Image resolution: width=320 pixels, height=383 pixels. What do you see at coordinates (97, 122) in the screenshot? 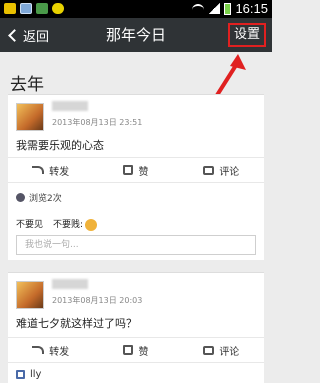
I see `post-time: 2013年08月13日 23:51` at bounding box center [97, 122].